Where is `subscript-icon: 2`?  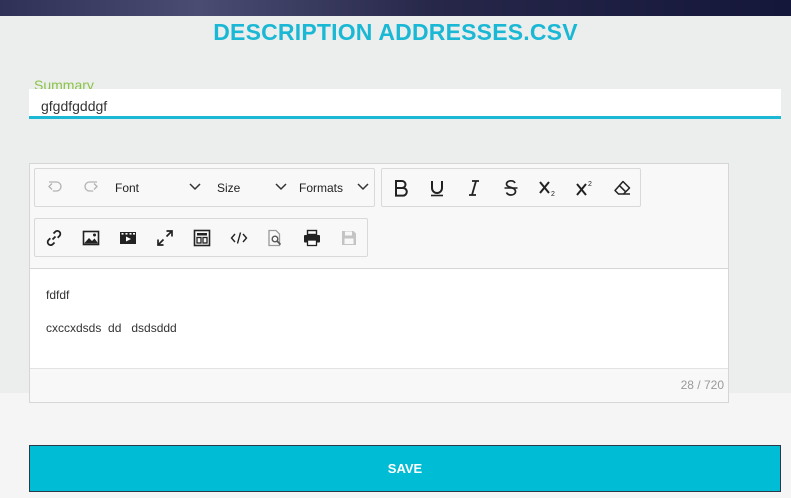 subscript-icon: 2 is located at coordinates (547, 188).